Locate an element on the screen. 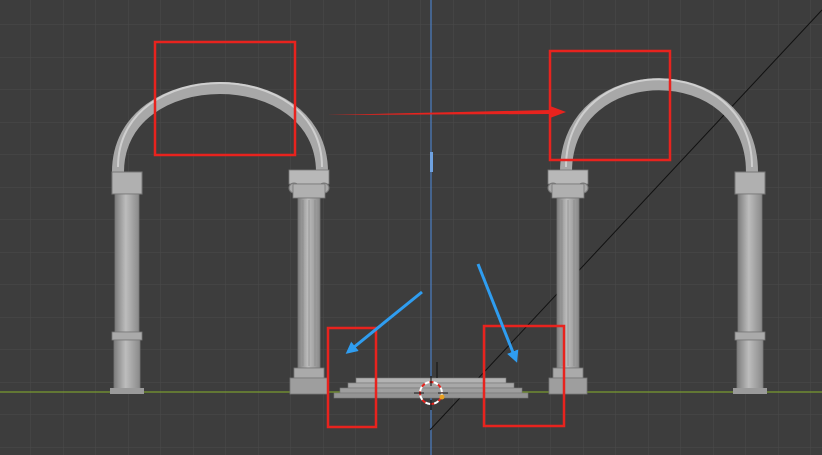 The height and width of the screenshot is (455, 822). right-pilaster is located at coordinates (750, 282).